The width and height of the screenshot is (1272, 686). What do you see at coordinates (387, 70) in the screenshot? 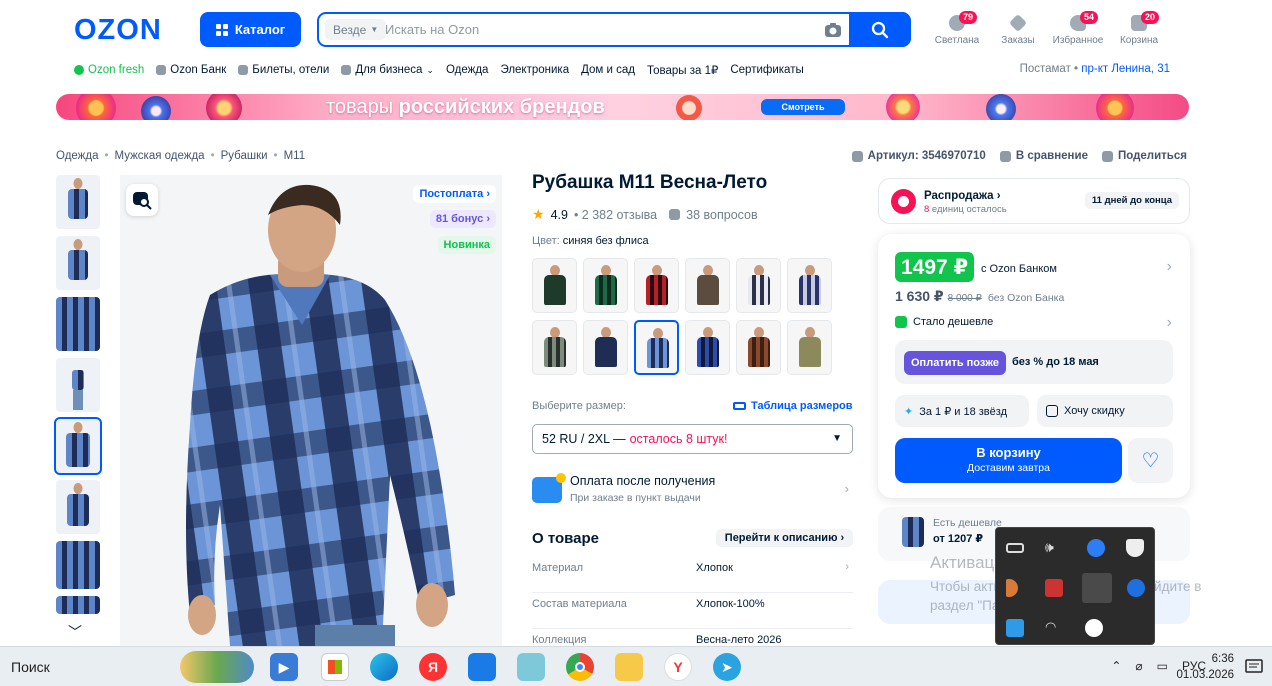
I see `nav-business: Для бизнеса ⌄` at bounding box center [387, 70].